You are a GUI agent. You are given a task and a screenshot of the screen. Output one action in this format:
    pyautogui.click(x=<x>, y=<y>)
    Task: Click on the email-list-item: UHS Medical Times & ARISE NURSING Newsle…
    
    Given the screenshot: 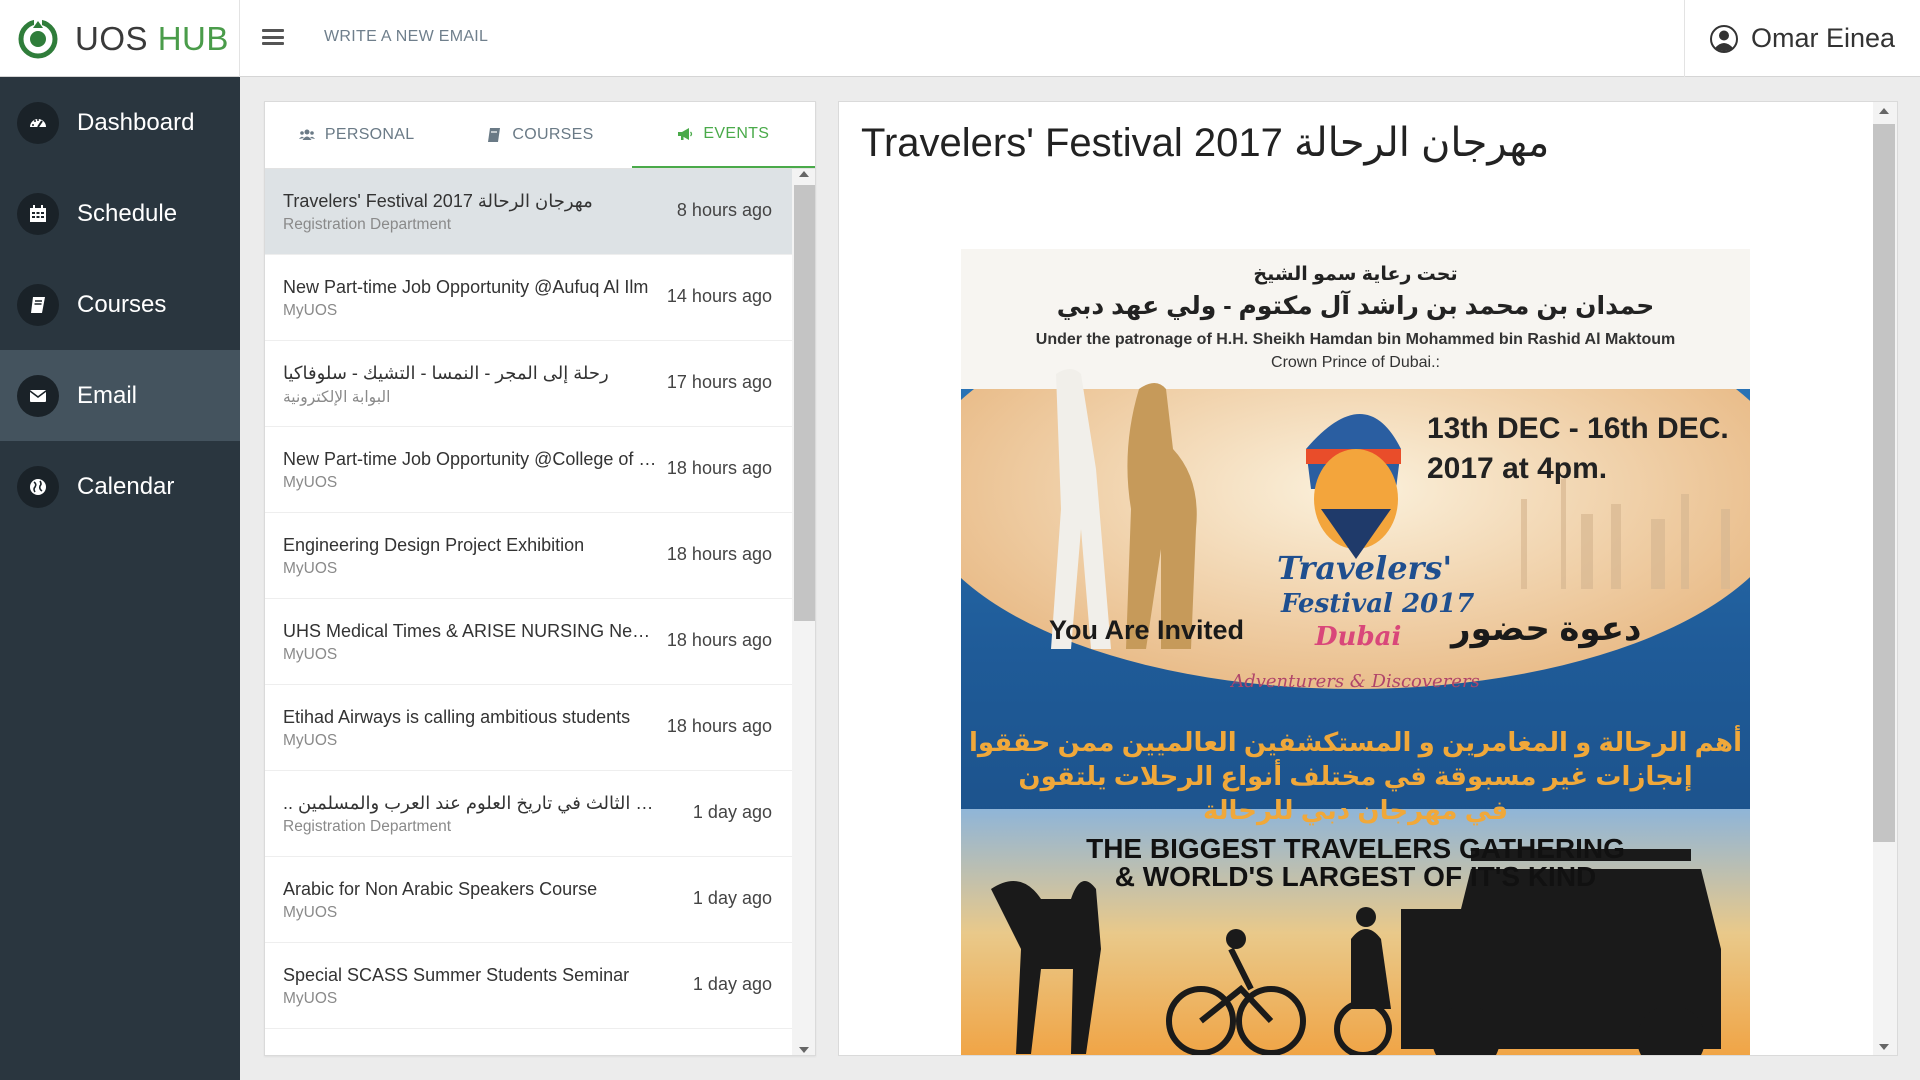 What is the action you would take?
    pyautogui.click(x=528, y=642)
    